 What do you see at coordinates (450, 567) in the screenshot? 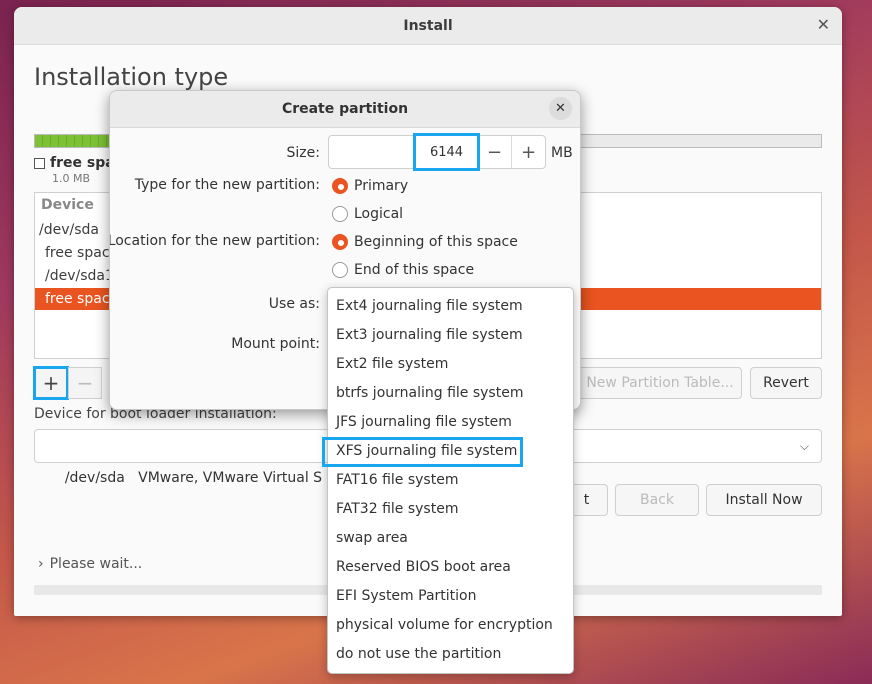
I see `menu-item: Reserved BIOS boot area` at bounding box center [450, 567].